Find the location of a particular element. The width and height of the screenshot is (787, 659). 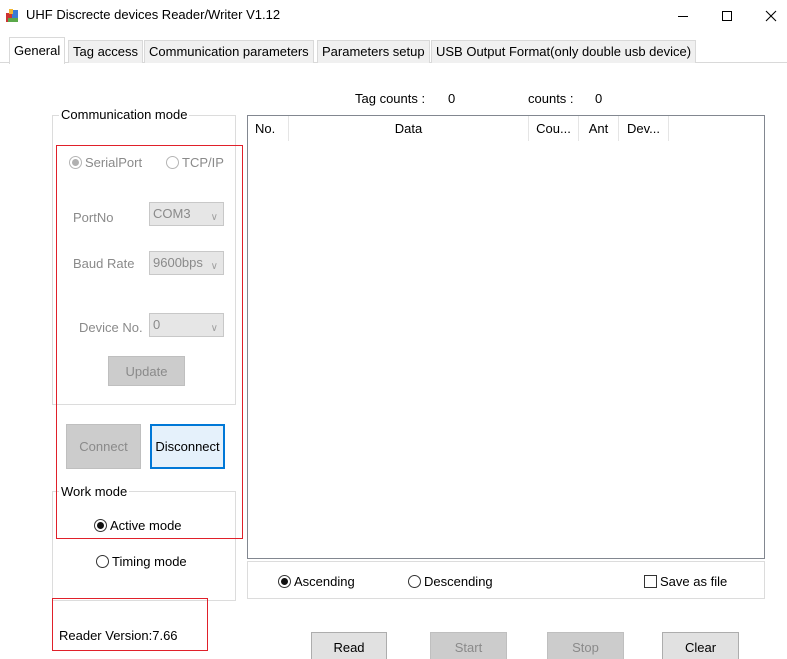

checkbox-indicator is located at coordinates (650, 581).